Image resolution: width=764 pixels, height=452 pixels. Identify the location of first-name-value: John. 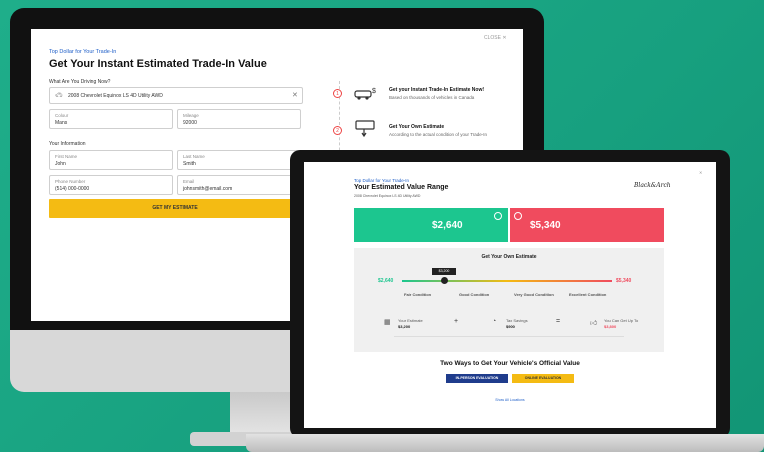
(60, 164).